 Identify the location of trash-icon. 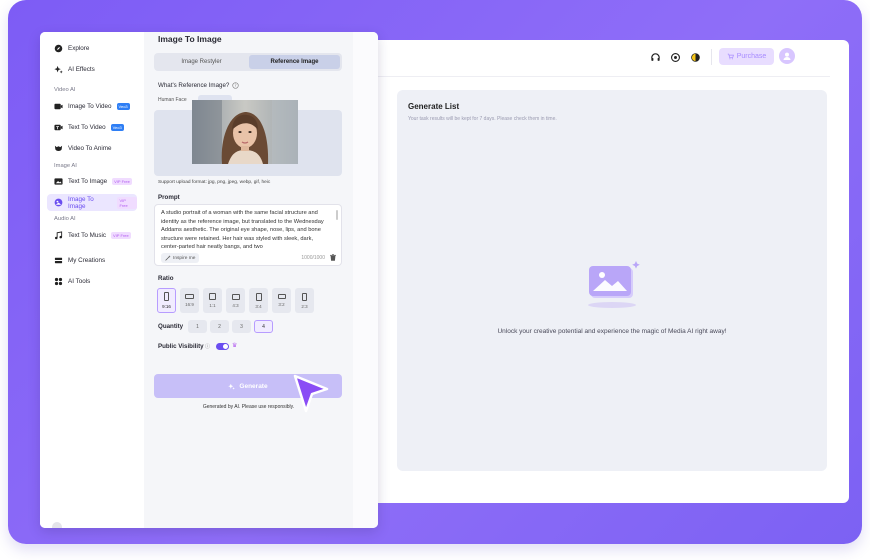
(333, 257).